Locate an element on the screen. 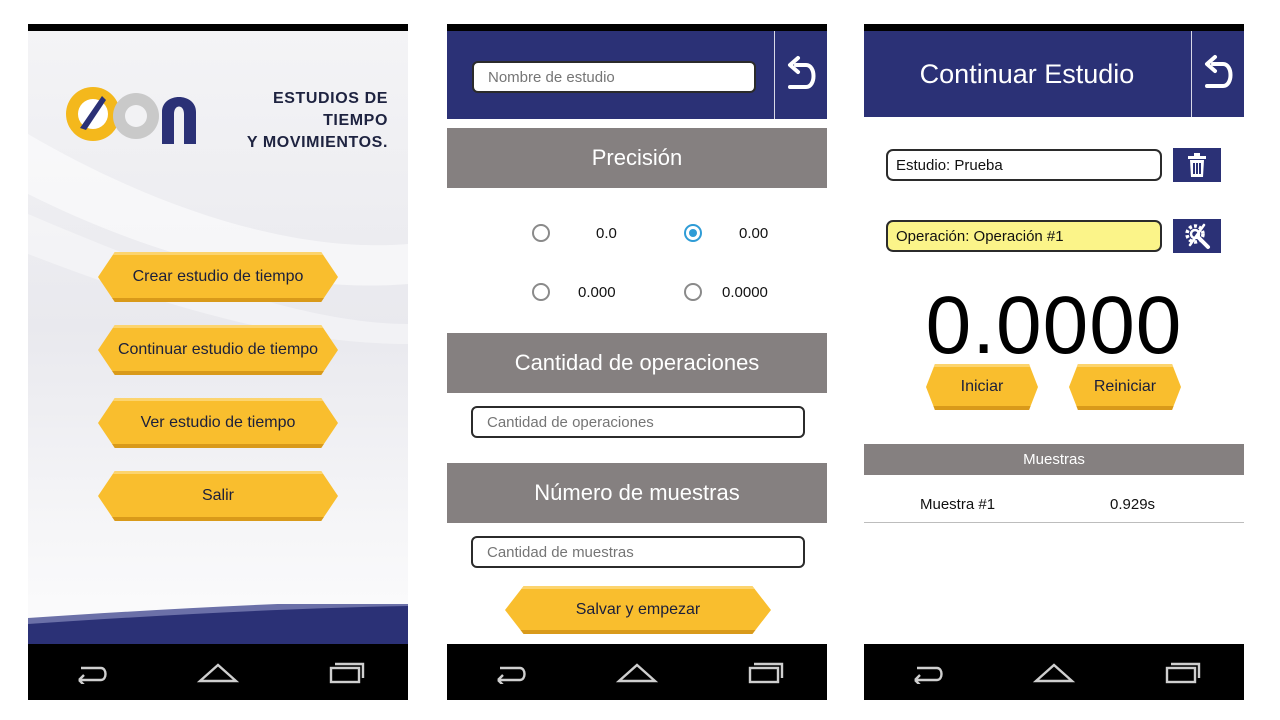 The image size is (1280, 720). brand-line-2: Y MOVIMIENTOS. is located at coordinates (317, 142).